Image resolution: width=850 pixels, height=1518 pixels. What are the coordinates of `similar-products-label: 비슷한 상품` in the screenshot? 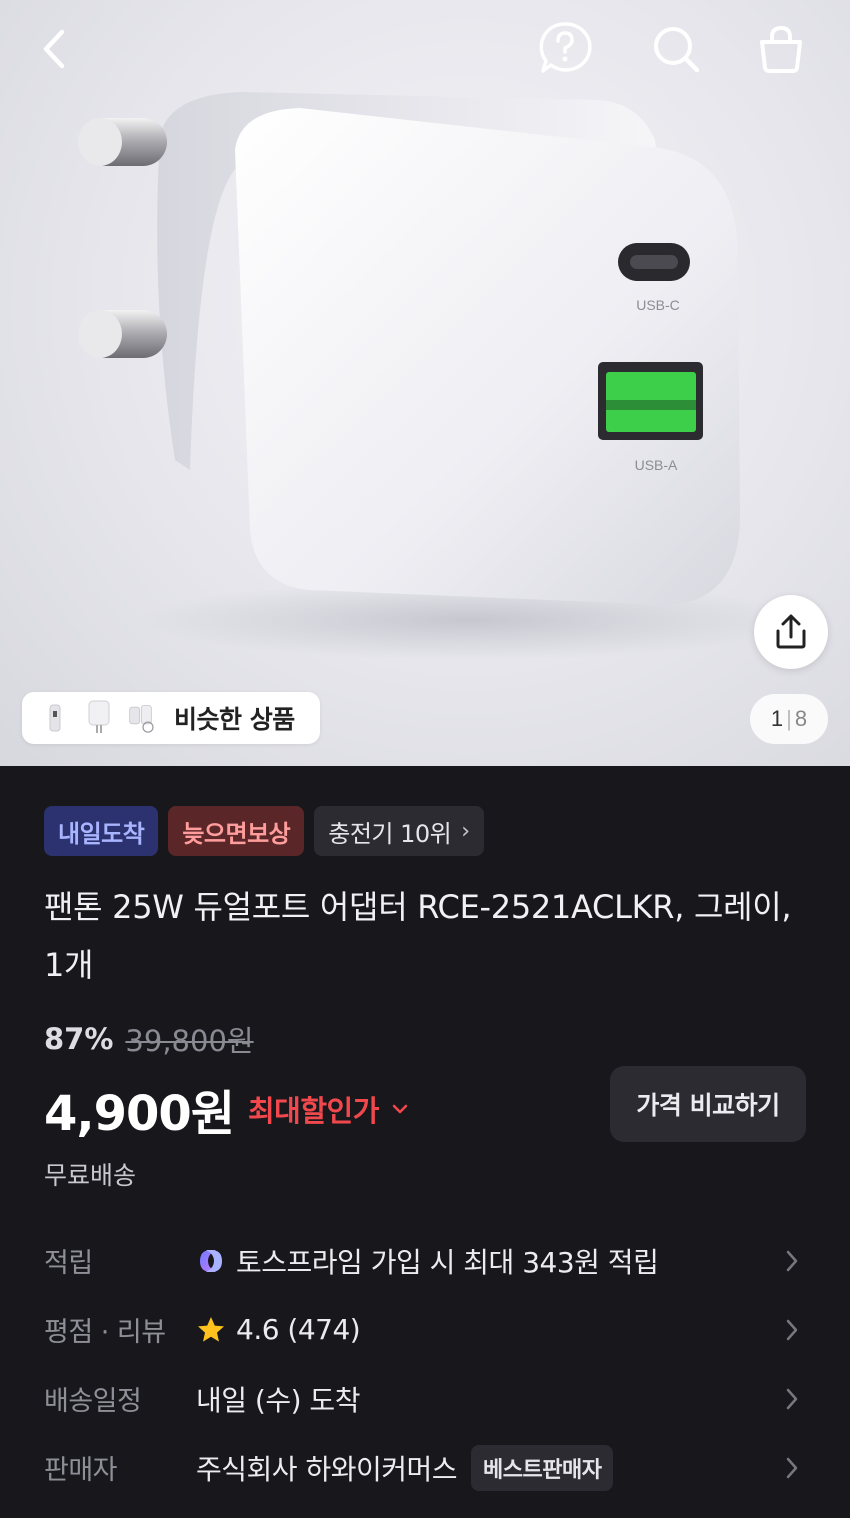 It's located at (234, 719).